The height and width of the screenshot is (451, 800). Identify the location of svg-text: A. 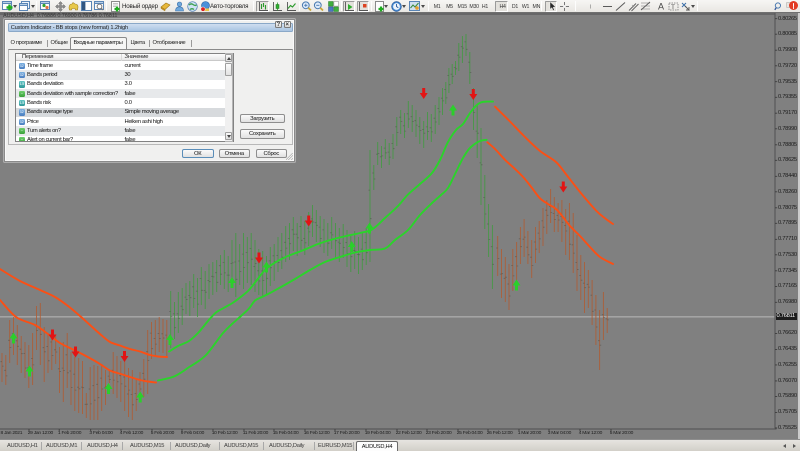
(661, 7).